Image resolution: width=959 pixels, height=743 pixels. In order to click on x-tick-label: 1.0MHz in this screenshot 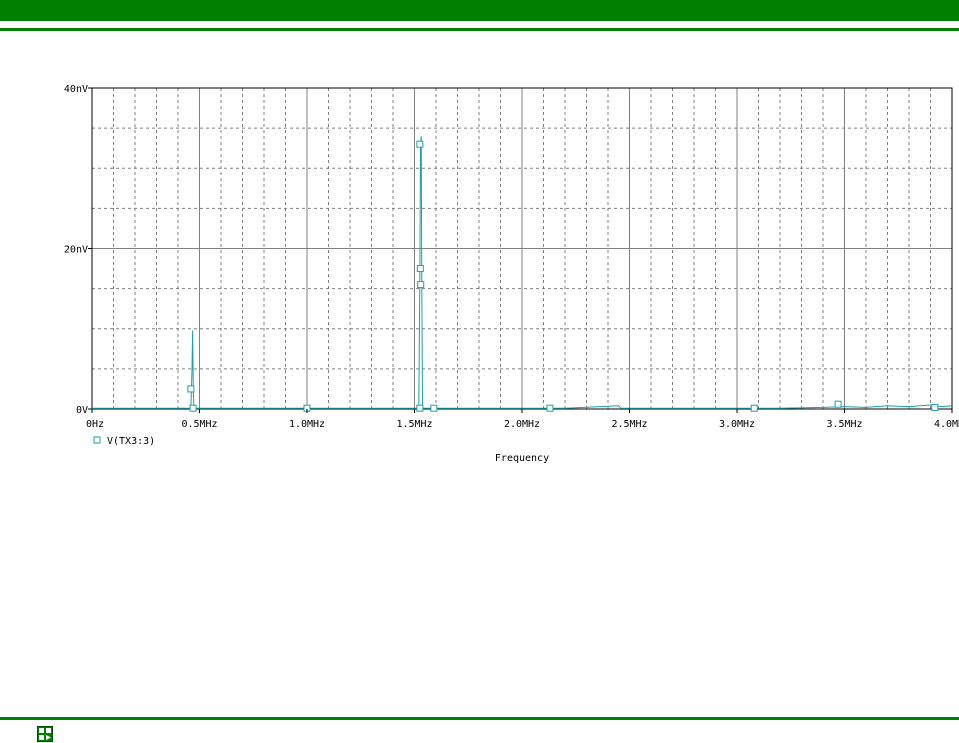, I will do `click(307, 424)`.